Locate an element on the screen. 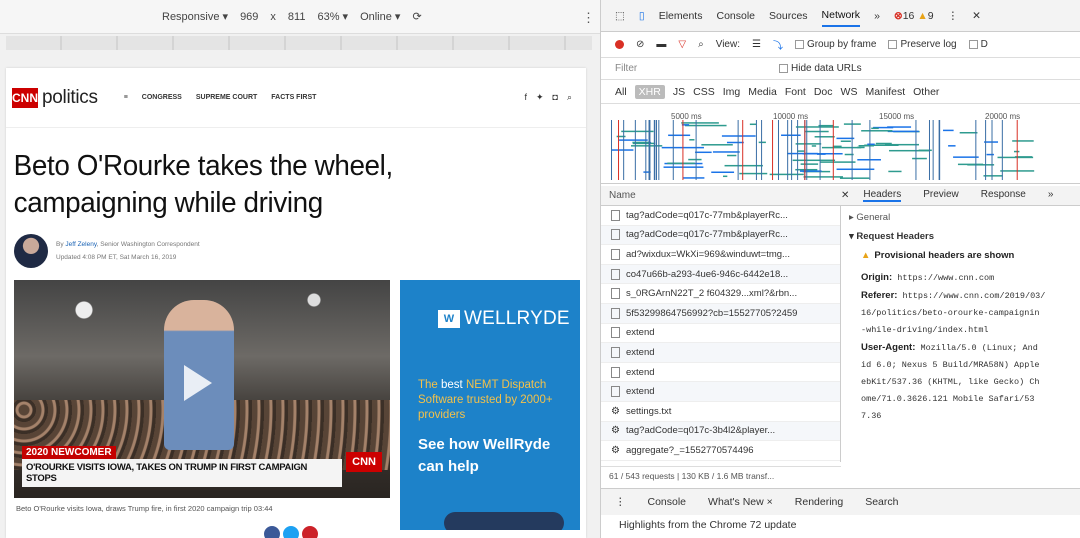  tab-sources: Sources is located at coordinates (788, 16).